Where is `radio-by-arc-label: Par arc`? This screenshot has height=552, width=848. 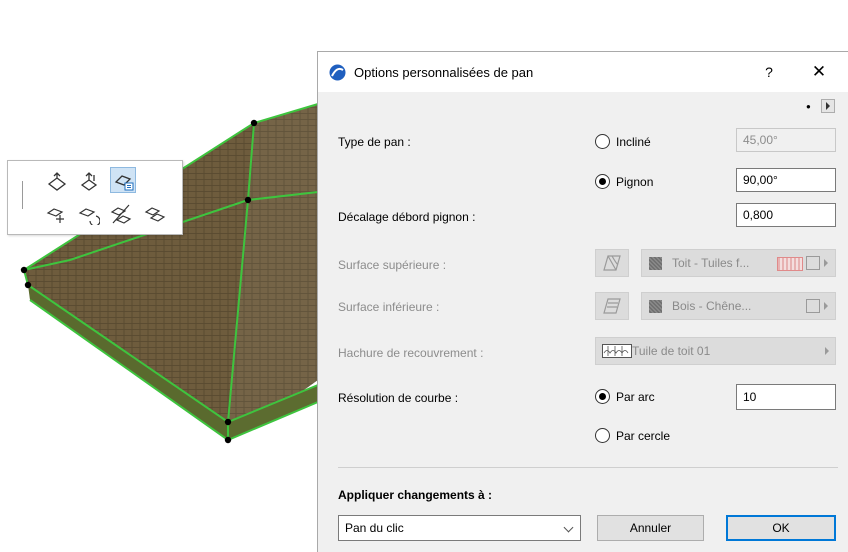
radio-by-arc-label: Par arc is located at coordinates (635, 397).